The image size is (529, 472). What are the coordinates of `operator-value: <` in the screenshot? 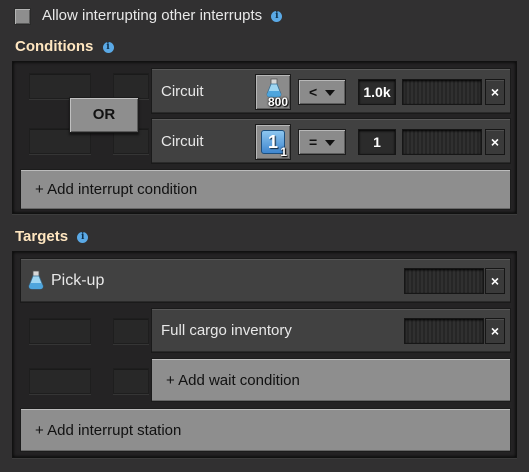 It's located at (313, 92).